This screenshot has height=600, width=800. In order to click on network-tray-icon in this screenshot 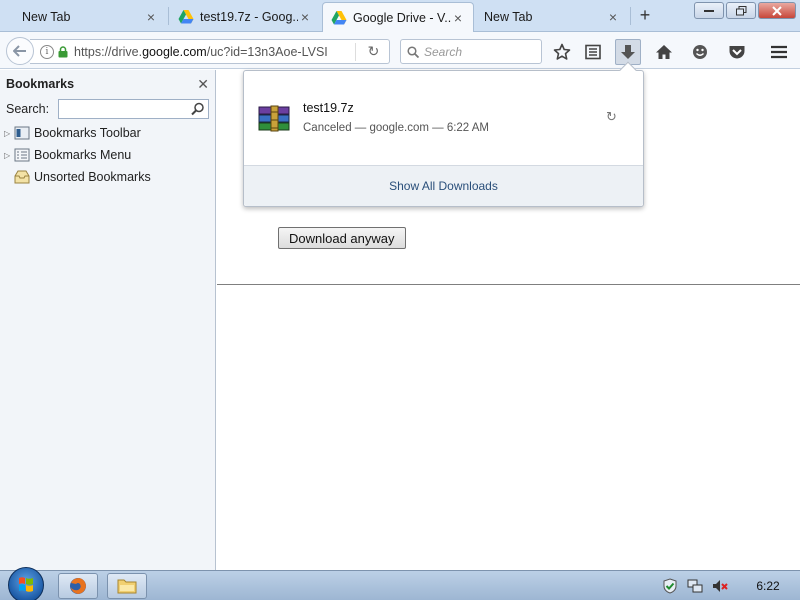, I will do `click(695, 586)`.